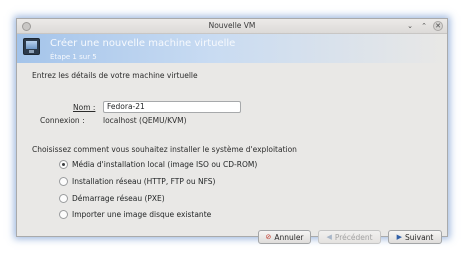 The height and width of the screenshot is (258, 474). I want to click on window-title: Nouvelle VM, so click(232, 25).